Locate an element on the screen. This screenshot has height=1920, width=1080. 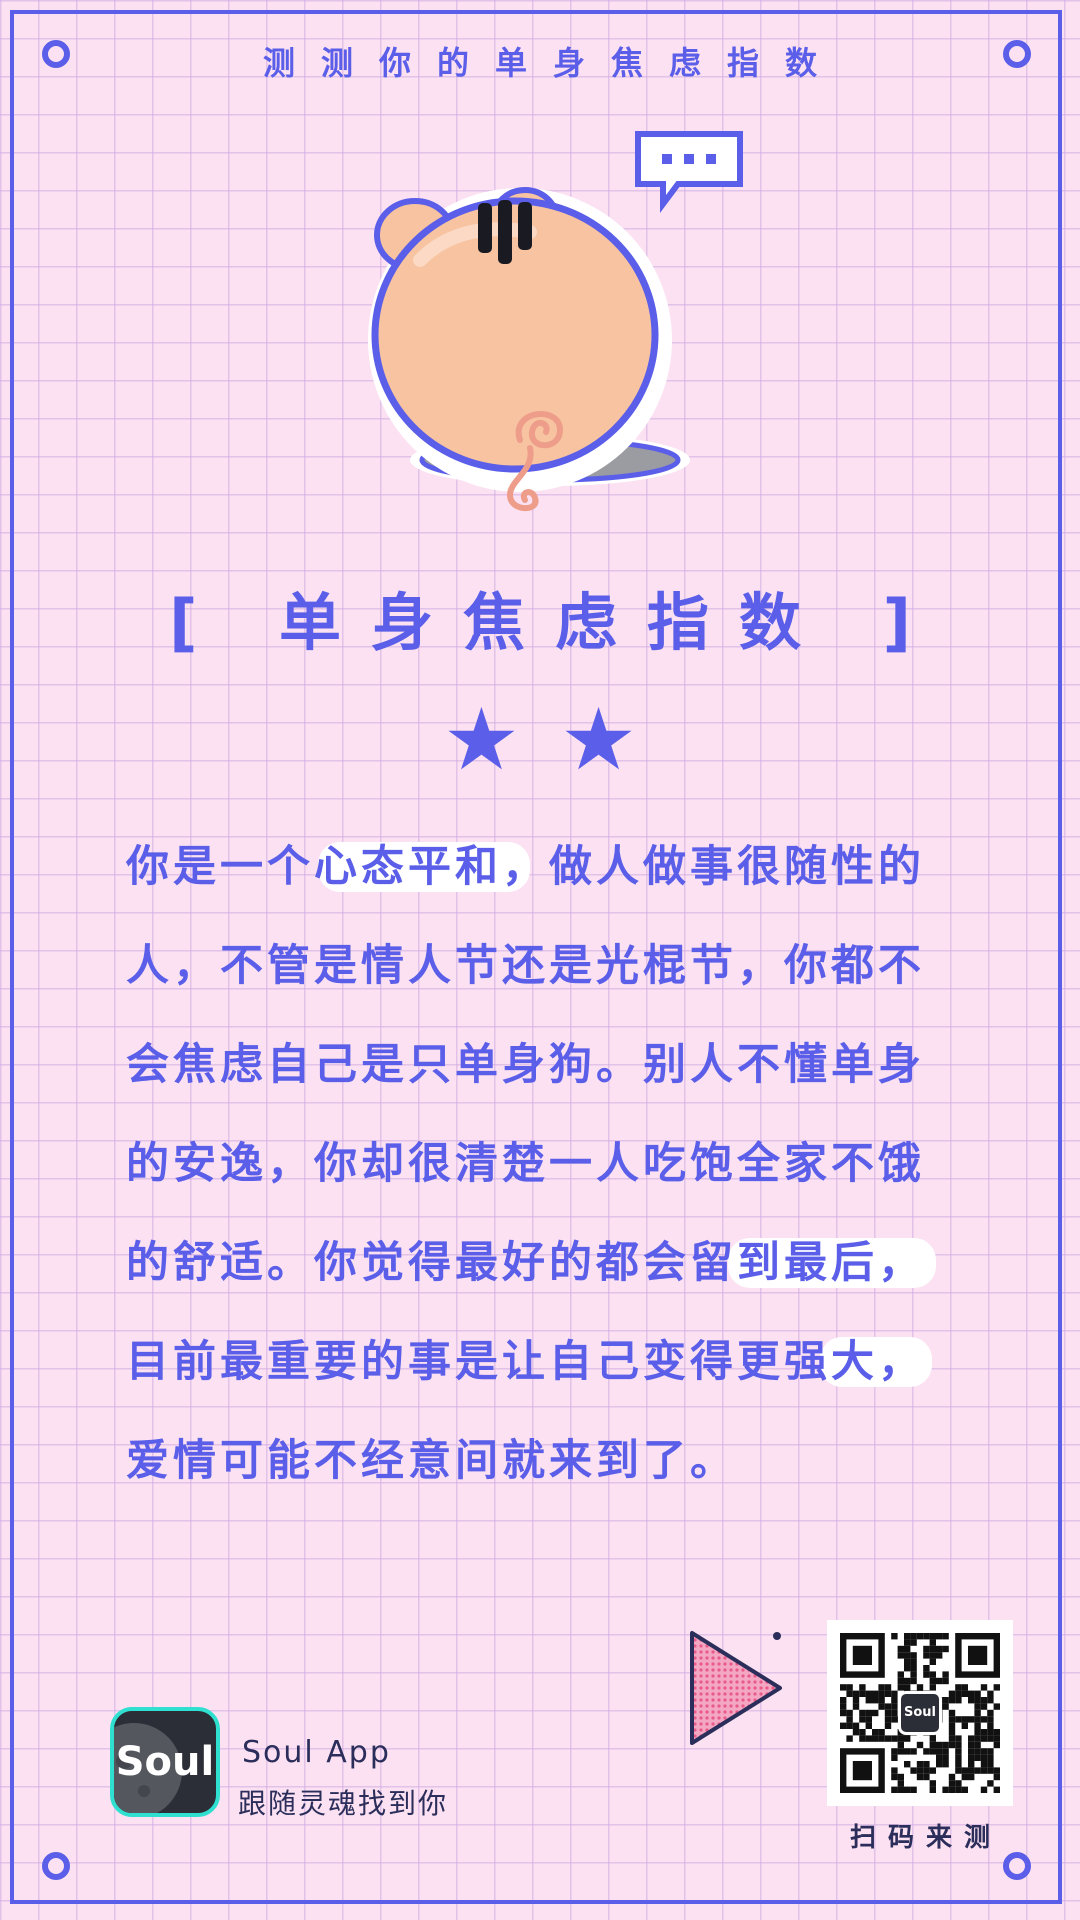
app-name: Soul App is located at coordinates (316, 1752).